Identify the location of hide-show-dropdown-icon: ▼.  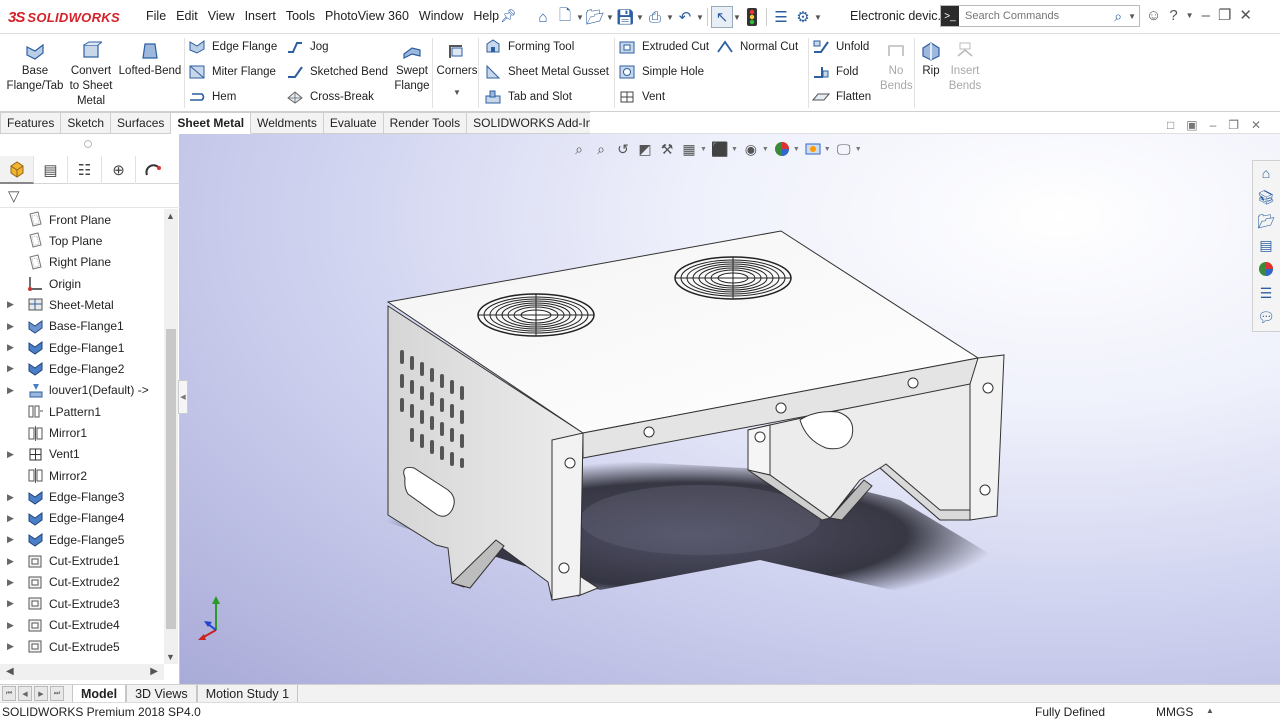
(765, 149).